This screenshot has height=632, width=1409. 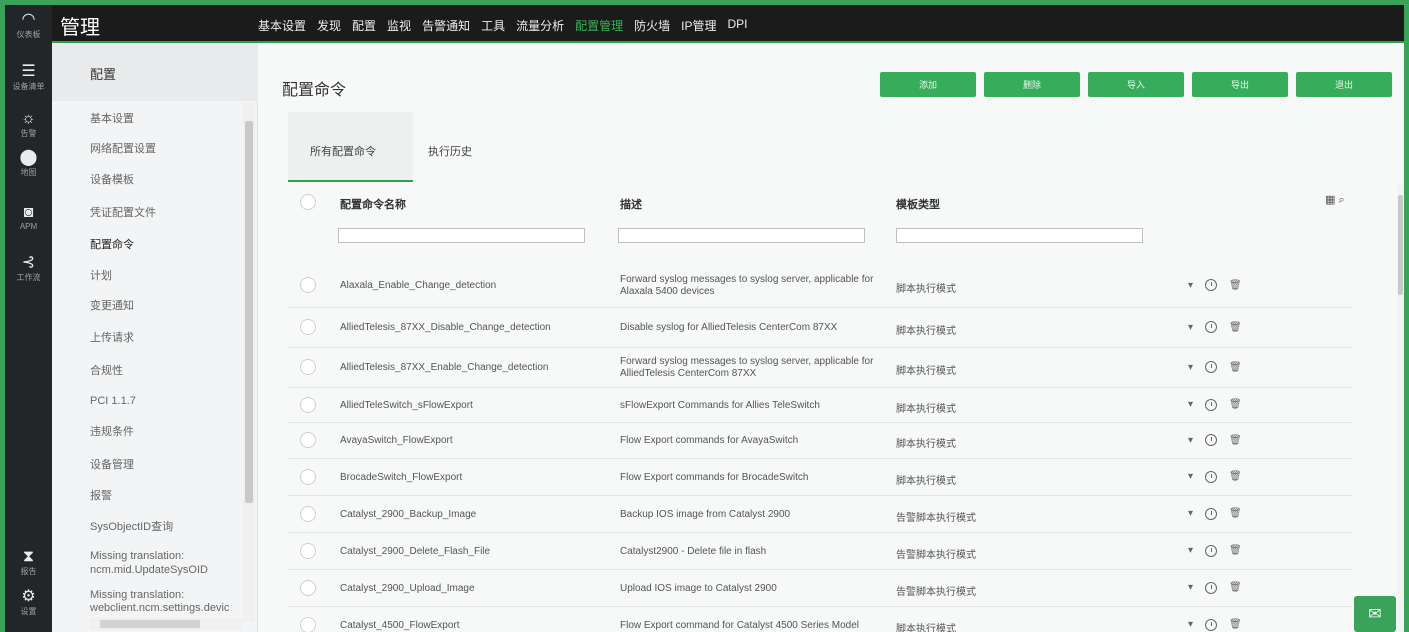 What do you see at coordinates (1330, 200) in the screenshot?
I see `columns-icon: ▦` at bounding box center [1330, 200].